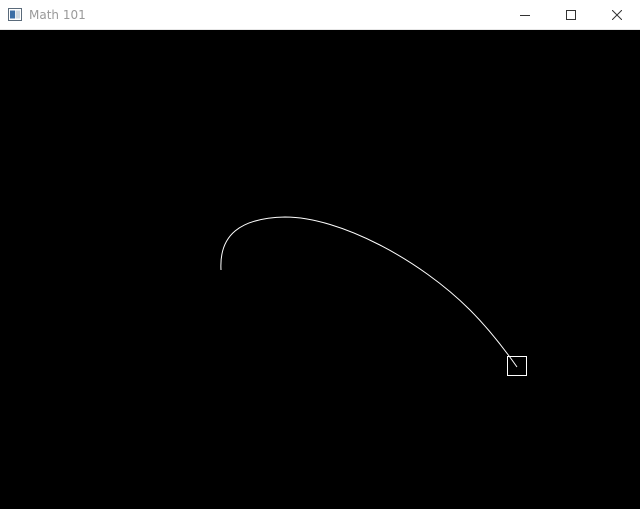 The image size is (640, 509). What do you see at coordinates (15, 14) in the screenshot?
I see `window-app-icon` at bounding box center [15, 14].